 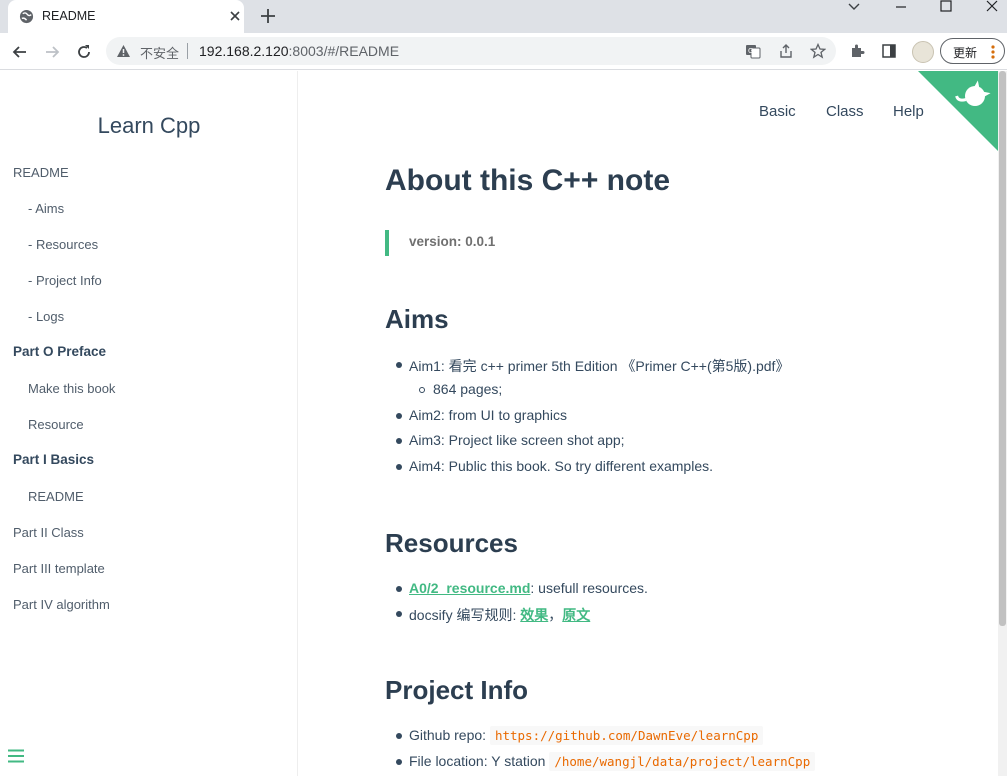 What do you see at coordinates (992, 7) in the screenshot?
I see `close-window-icon` at bounding box center [992, 7].